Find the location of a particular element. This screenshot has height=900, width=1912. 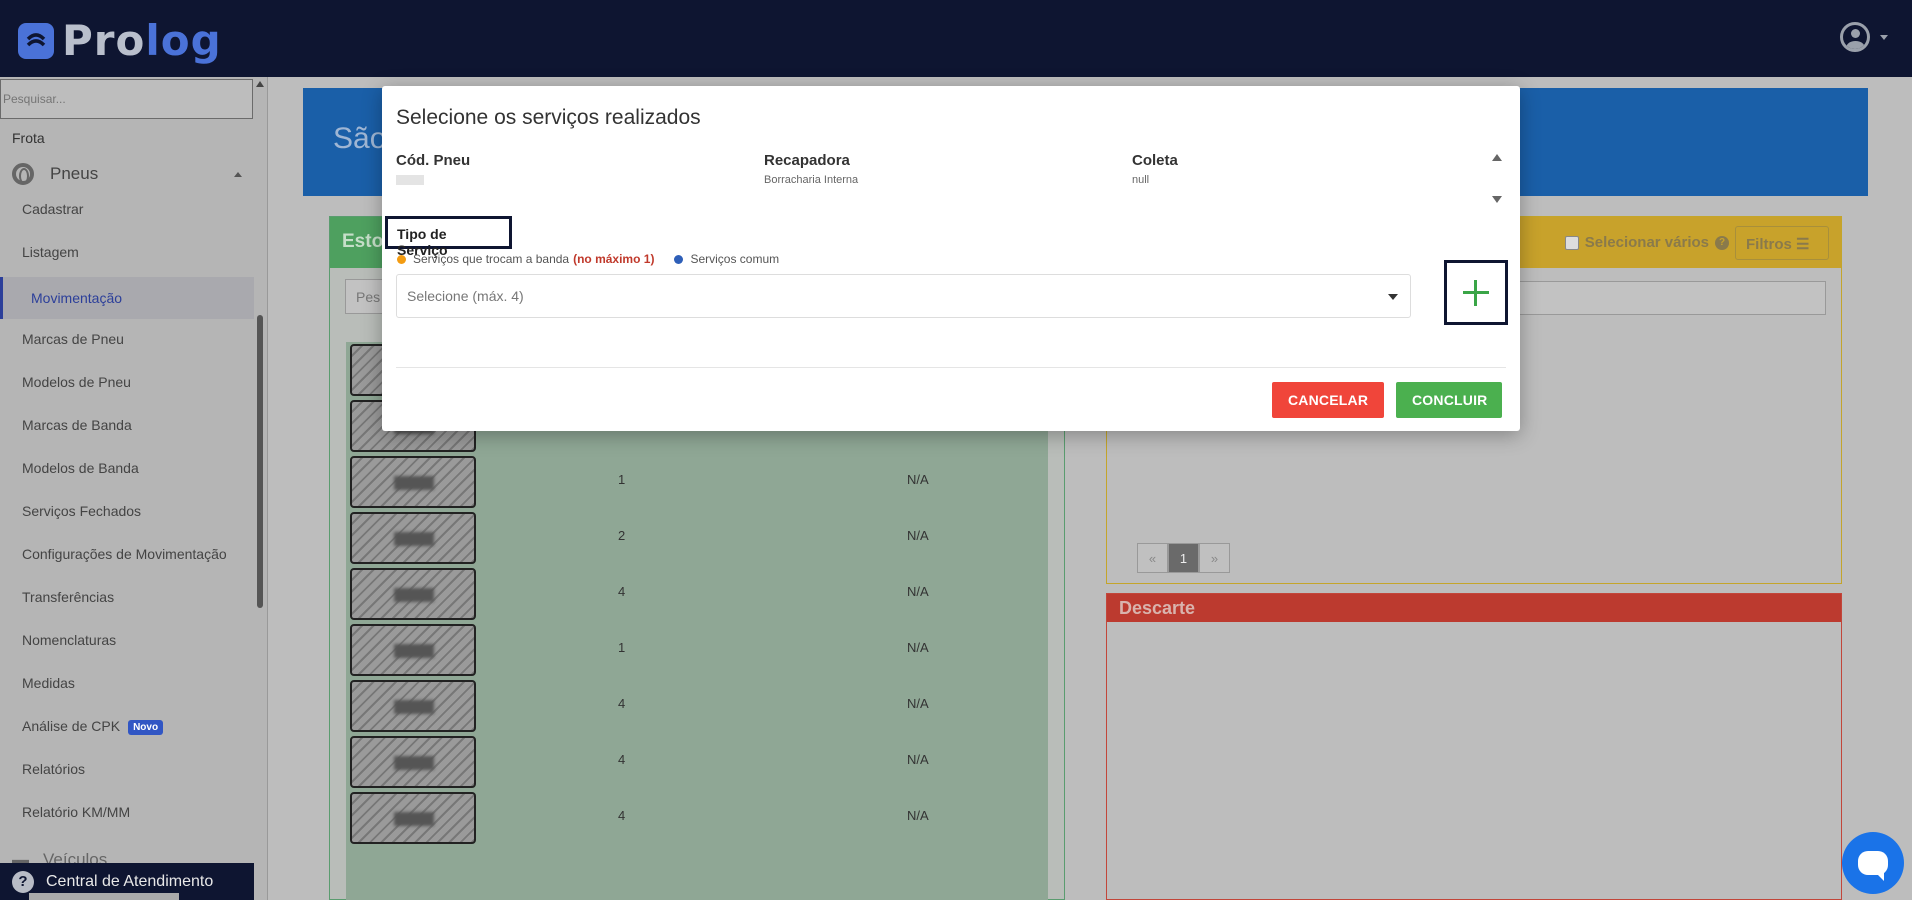

sidebar-scrollbar is located at coordinates (260, 488).